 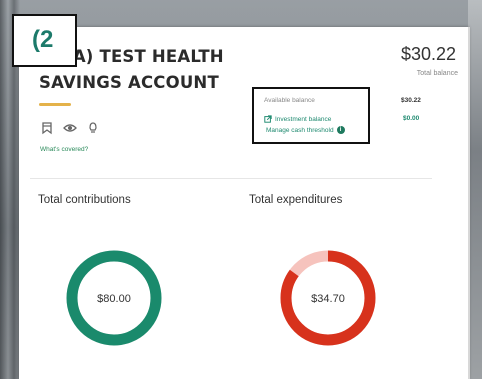 I want to click on background-photo-right, so click(x=475, y=189).